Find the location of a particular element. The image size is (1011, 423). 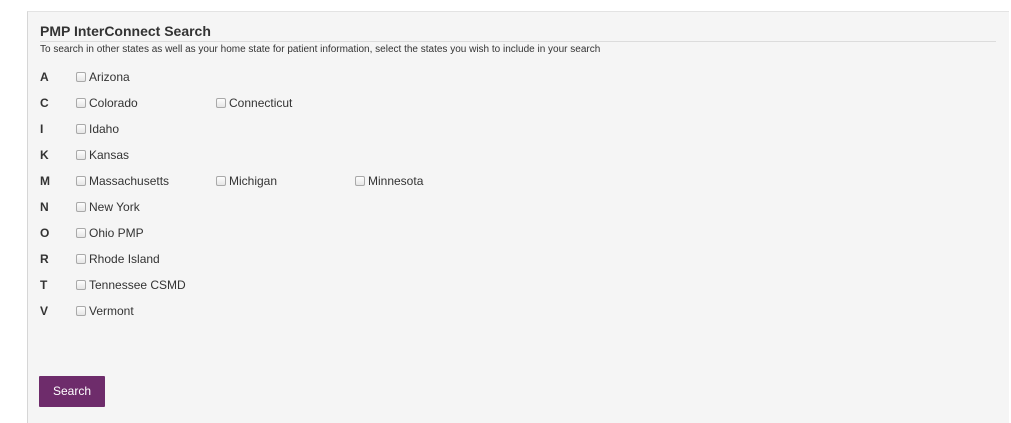

group-letter: O is located at coordinates (45, 233).